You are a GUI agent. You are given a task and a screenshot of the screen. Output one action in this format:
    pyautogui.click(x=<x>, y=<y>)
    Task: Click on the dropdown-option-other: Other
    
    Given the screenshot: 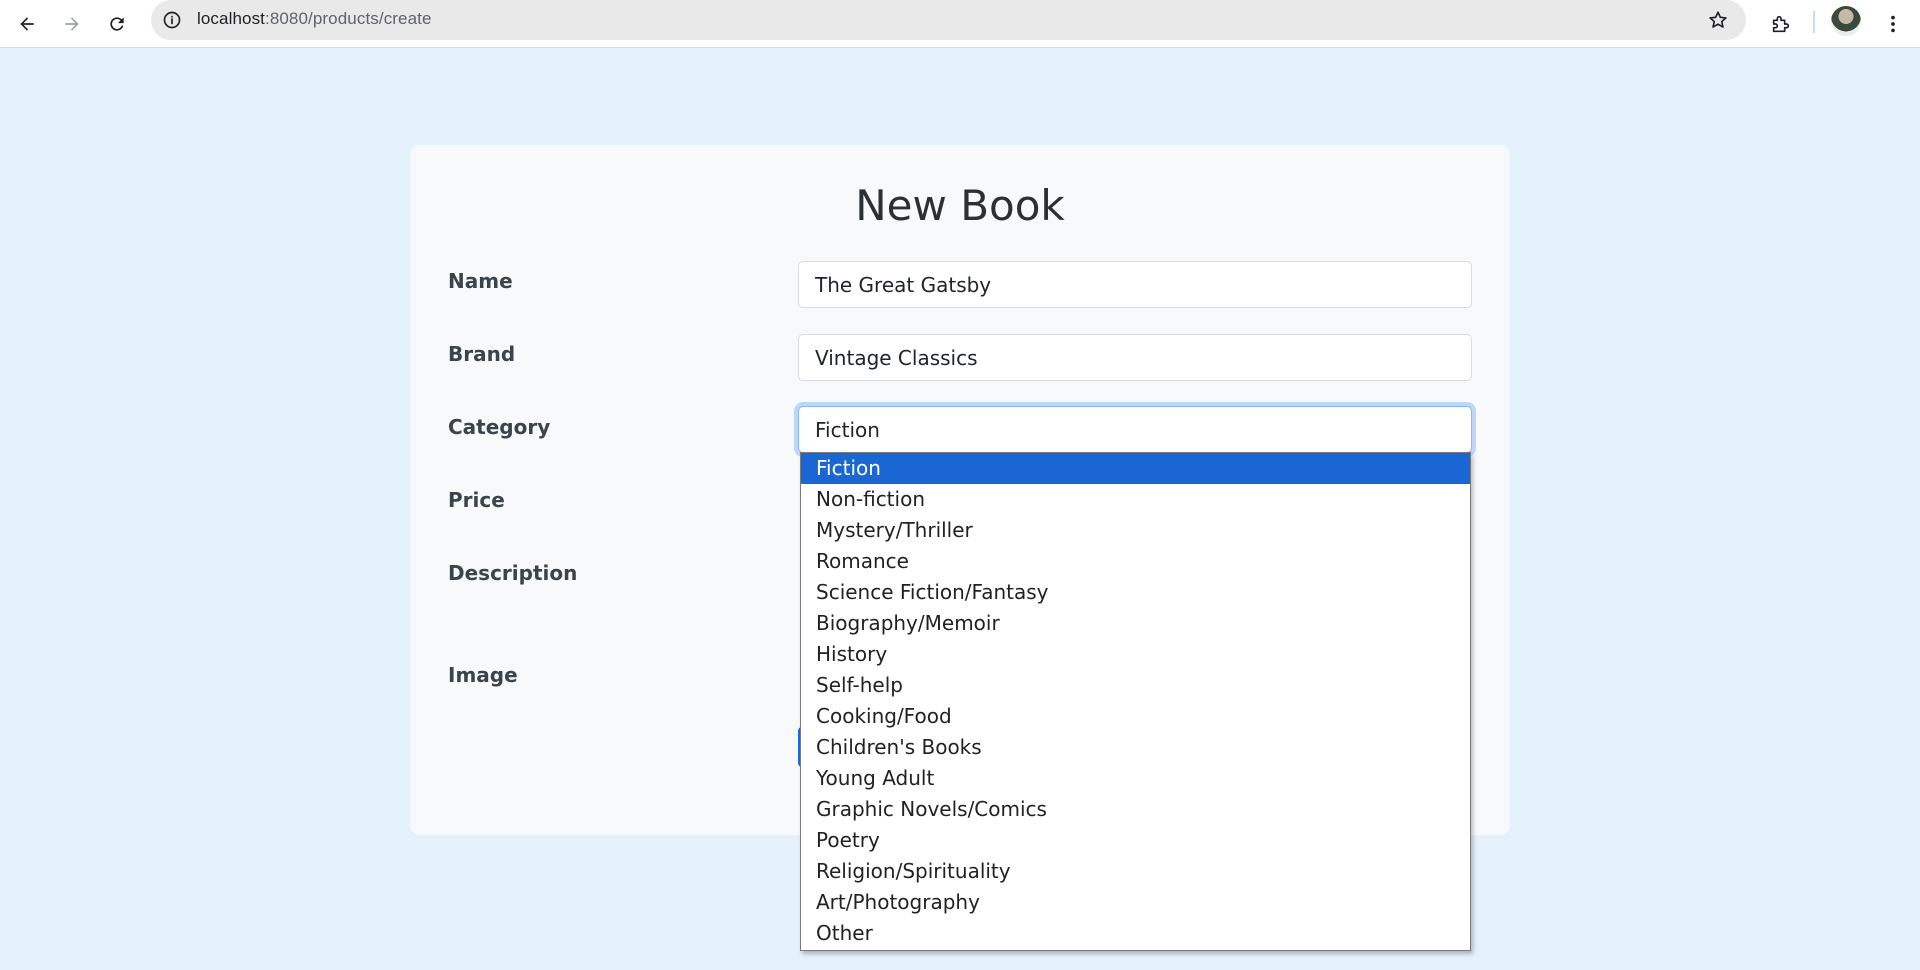 What is the action you would take?
    pyautogui.click(x=1135, y=933)
    